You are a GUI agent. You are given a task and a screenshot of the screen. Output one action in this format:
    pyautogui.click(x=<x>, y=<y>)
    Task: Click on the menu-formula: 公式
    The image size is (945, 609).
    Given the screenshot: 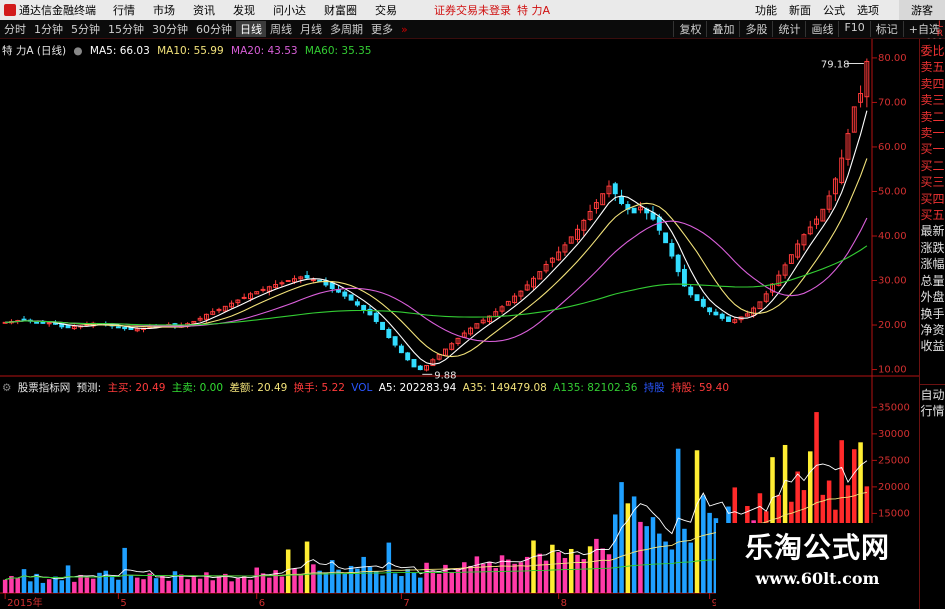 What is the action you would take?
    pyautogui.click(x=834, y=10)
    